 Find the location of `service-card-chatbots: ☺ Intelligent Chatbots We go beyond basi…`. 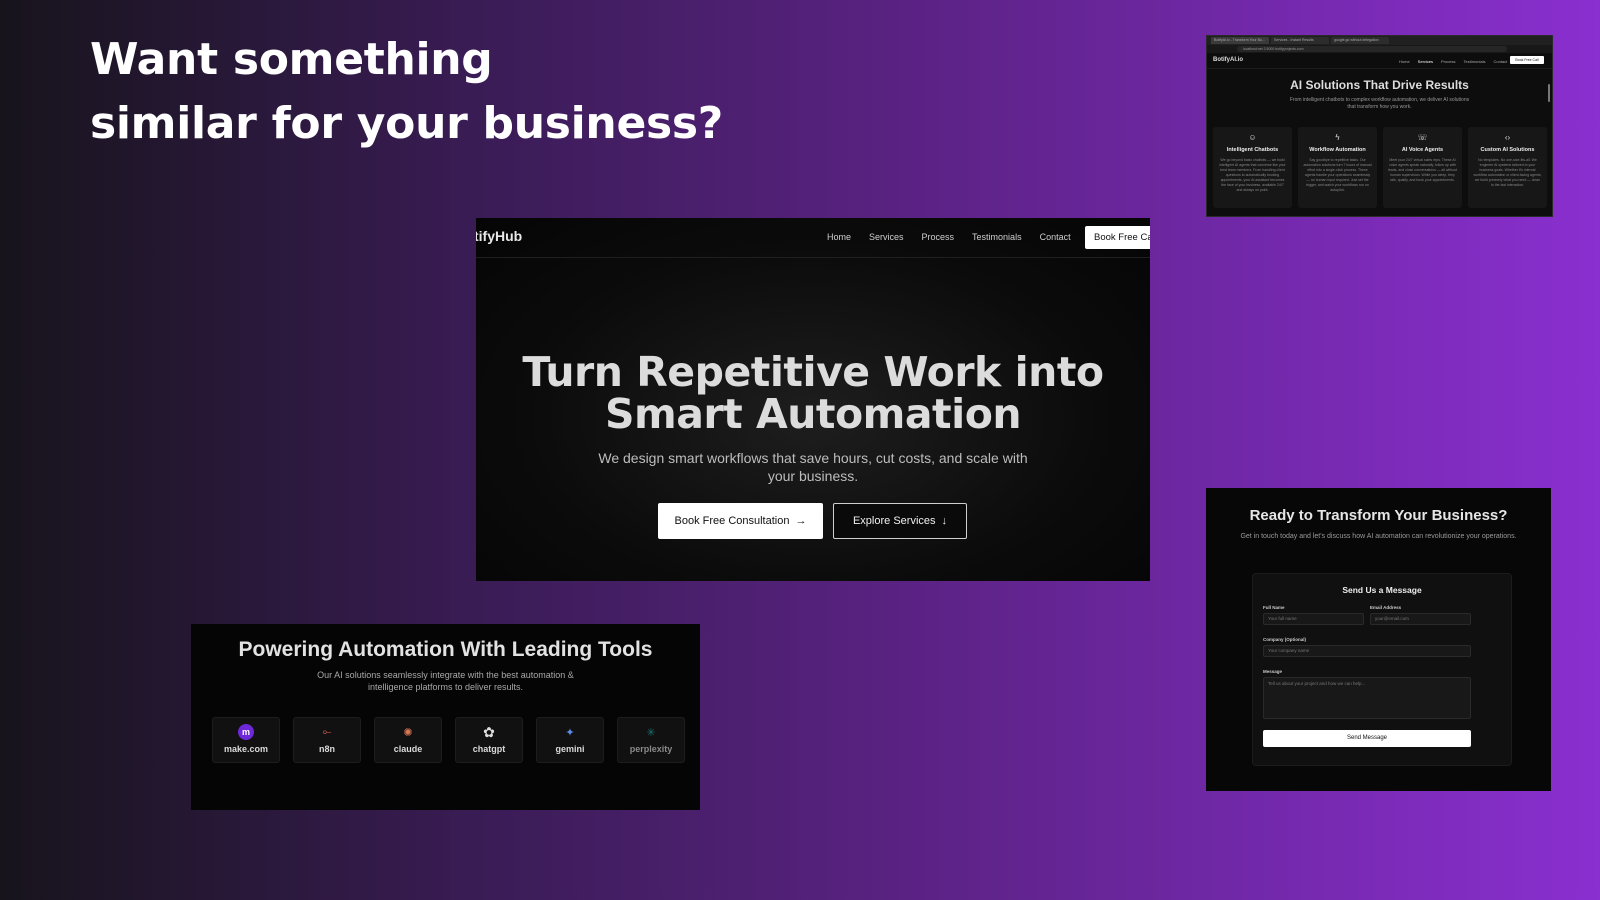

service-card-chatbots: ☺ Intelligent Chatbots We go beyond basi… is located at coordinates (1252, 167).